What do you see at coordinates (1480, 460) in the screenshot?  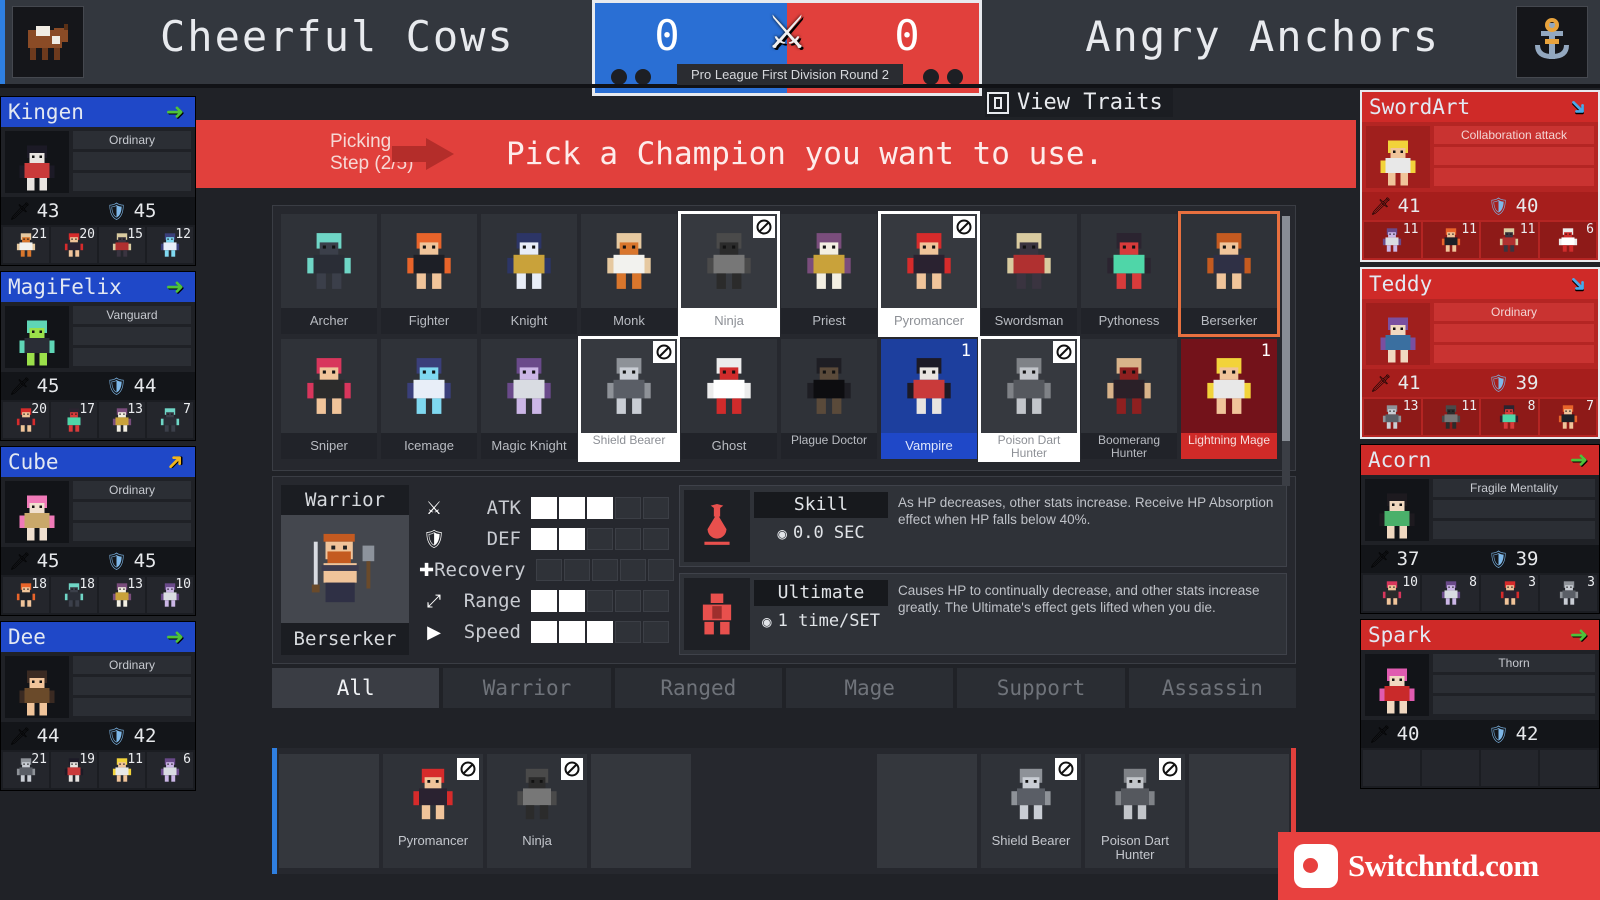 I see `player-card-header: Acorn ➜` at bounding box center [1480, 460].